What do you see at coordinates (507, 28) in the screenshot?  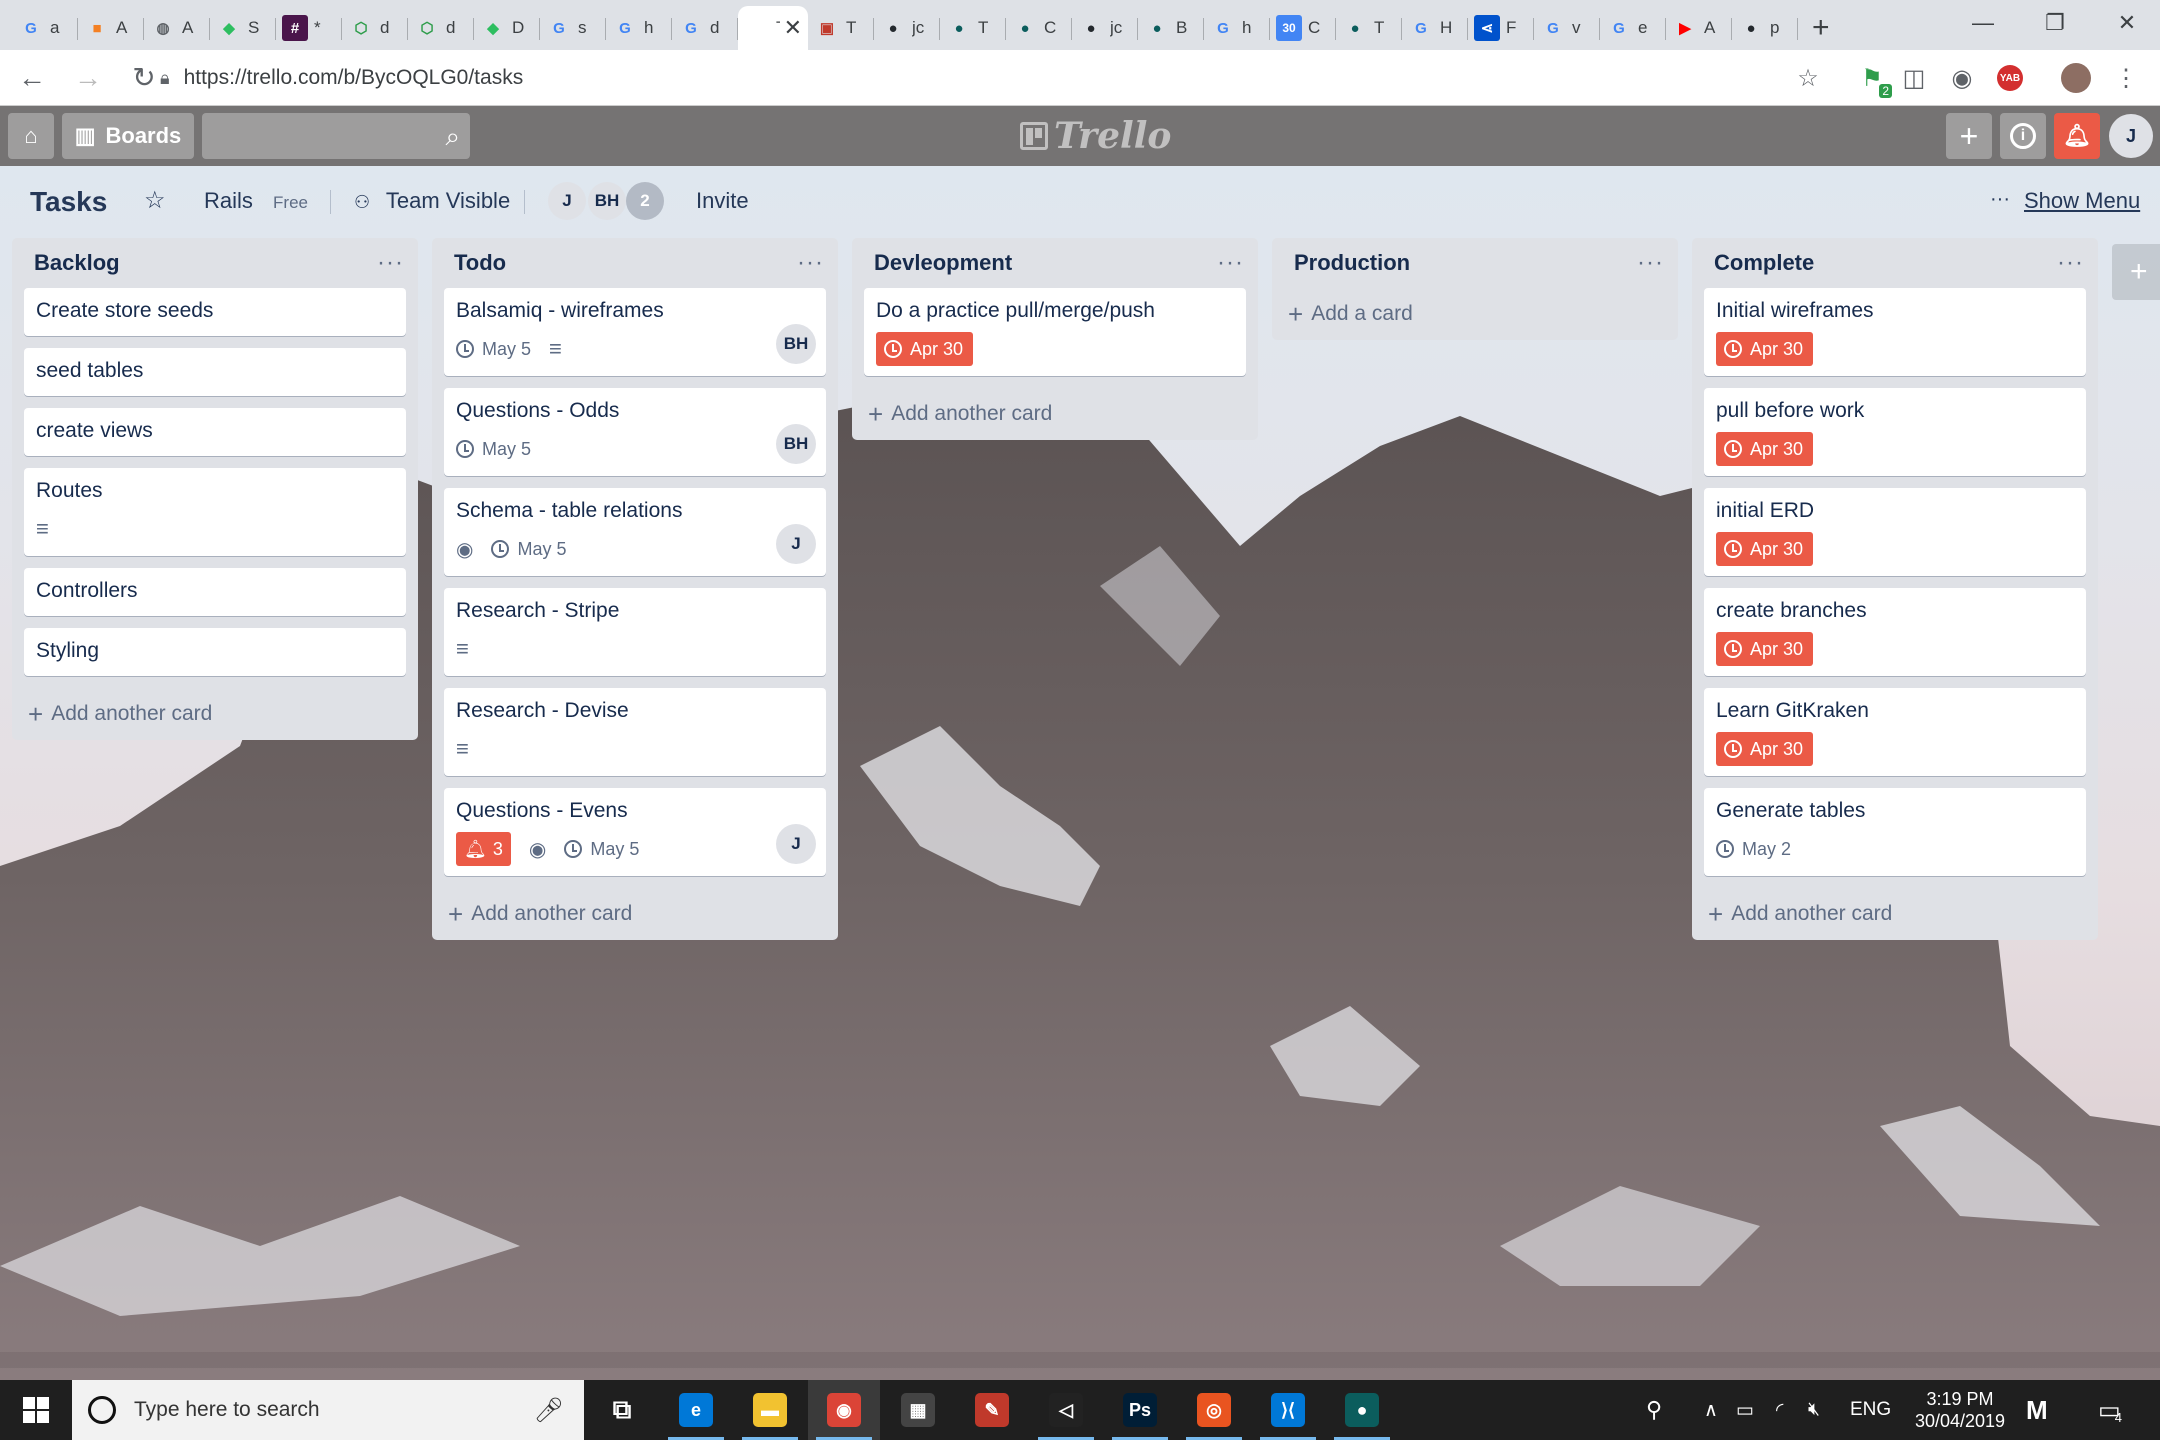 I see `browser-tab: ◆ D` at bounding box center [507, 28].